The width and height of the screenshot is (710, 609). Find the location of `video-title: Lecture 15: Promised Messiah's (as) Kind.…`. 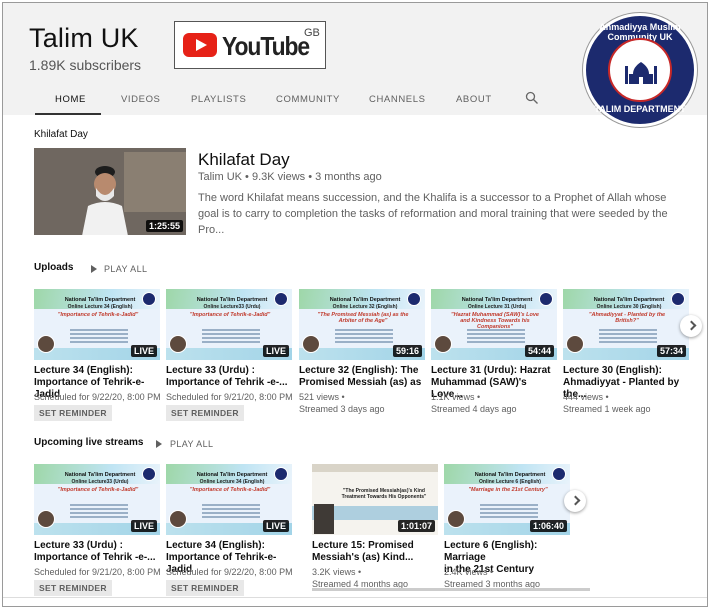

video-title: Lecture 15: Promised Messiah's (as) Kind.… is located at coordinates (376, 552).